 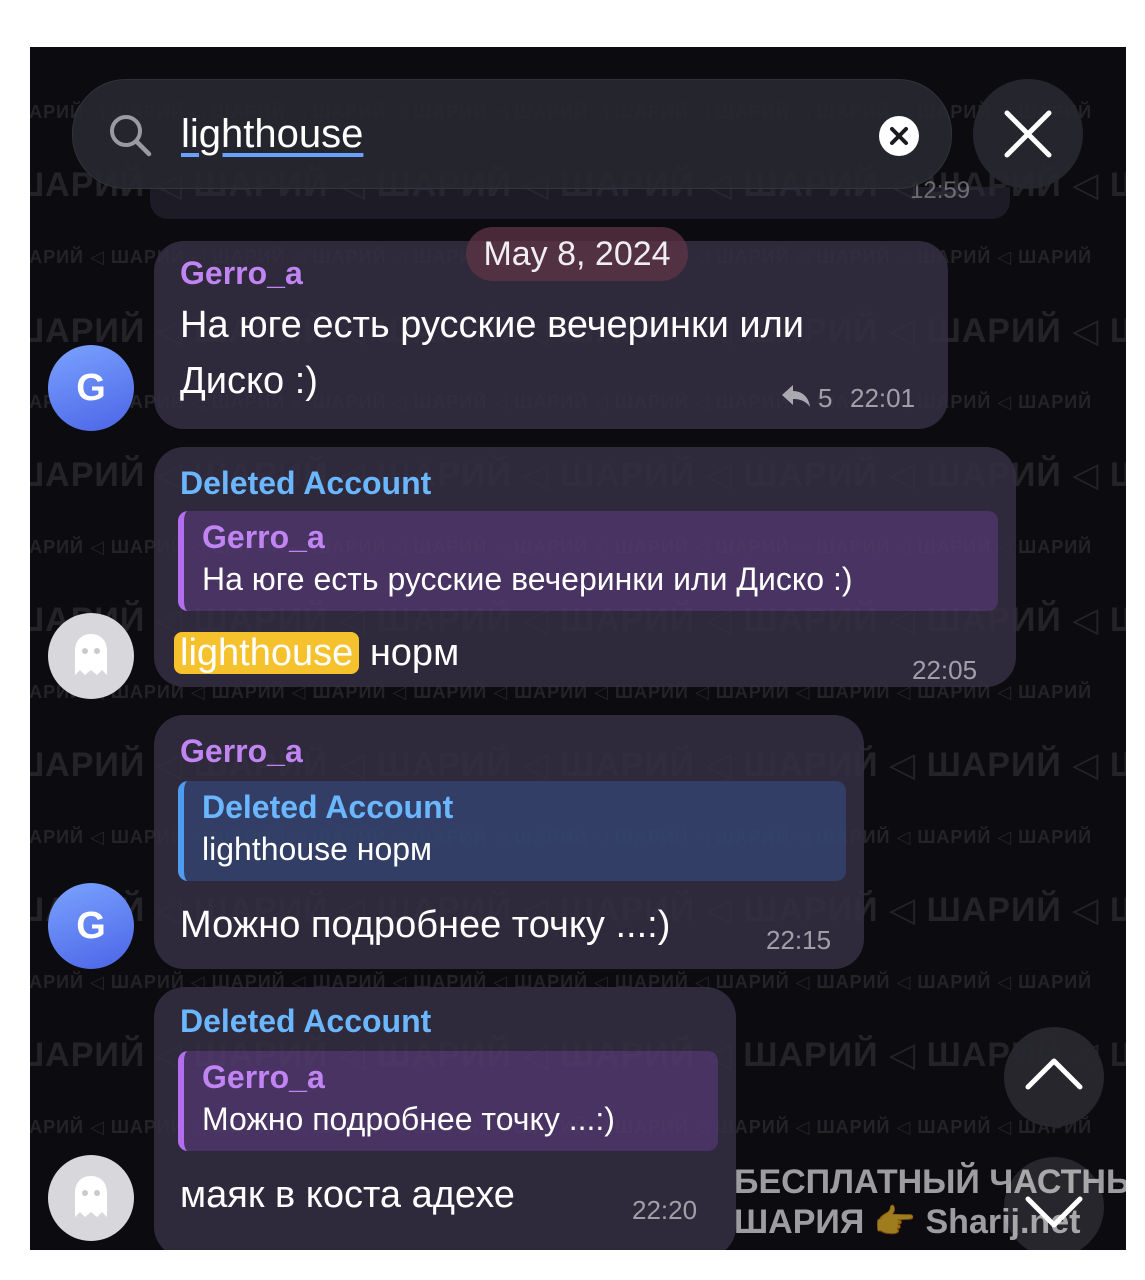 I want to click on search-input, so click(x=521, y=134).